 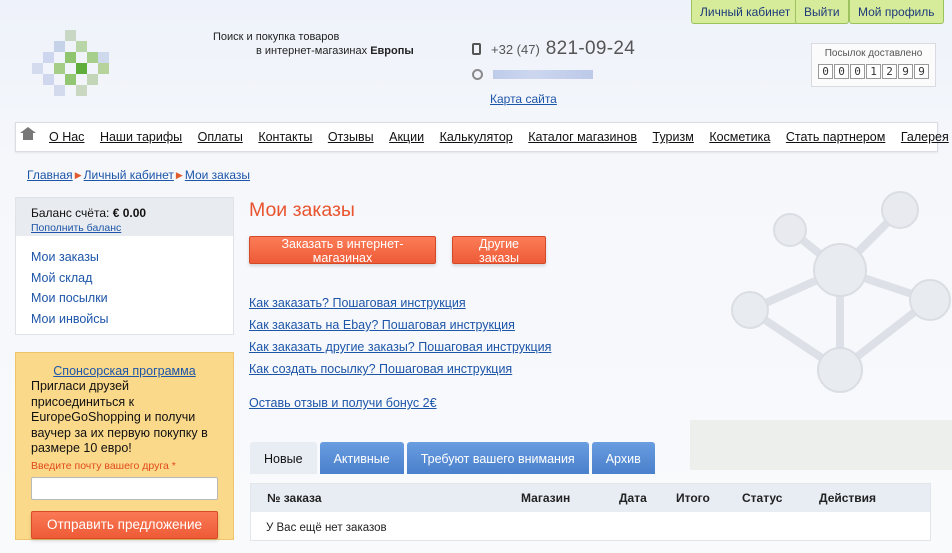 I want to click on phone-icon, so click(x=476, y=49).